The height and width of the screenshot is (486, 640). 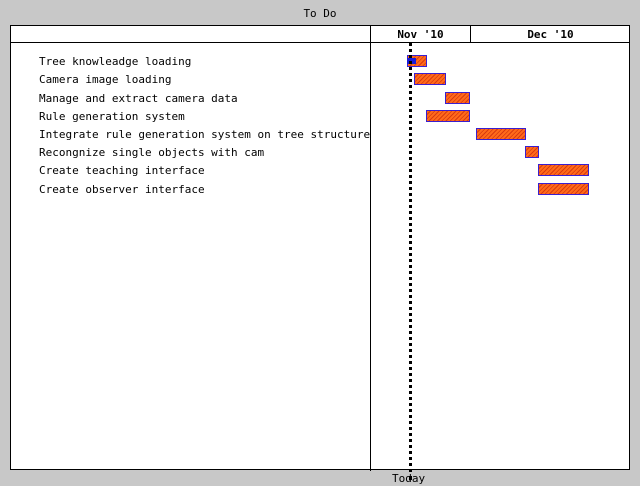 What do you see at coordinates (105, 80) in the screenshot?
I see `task-label: Camera image loading` at bounding box center [105, 80].